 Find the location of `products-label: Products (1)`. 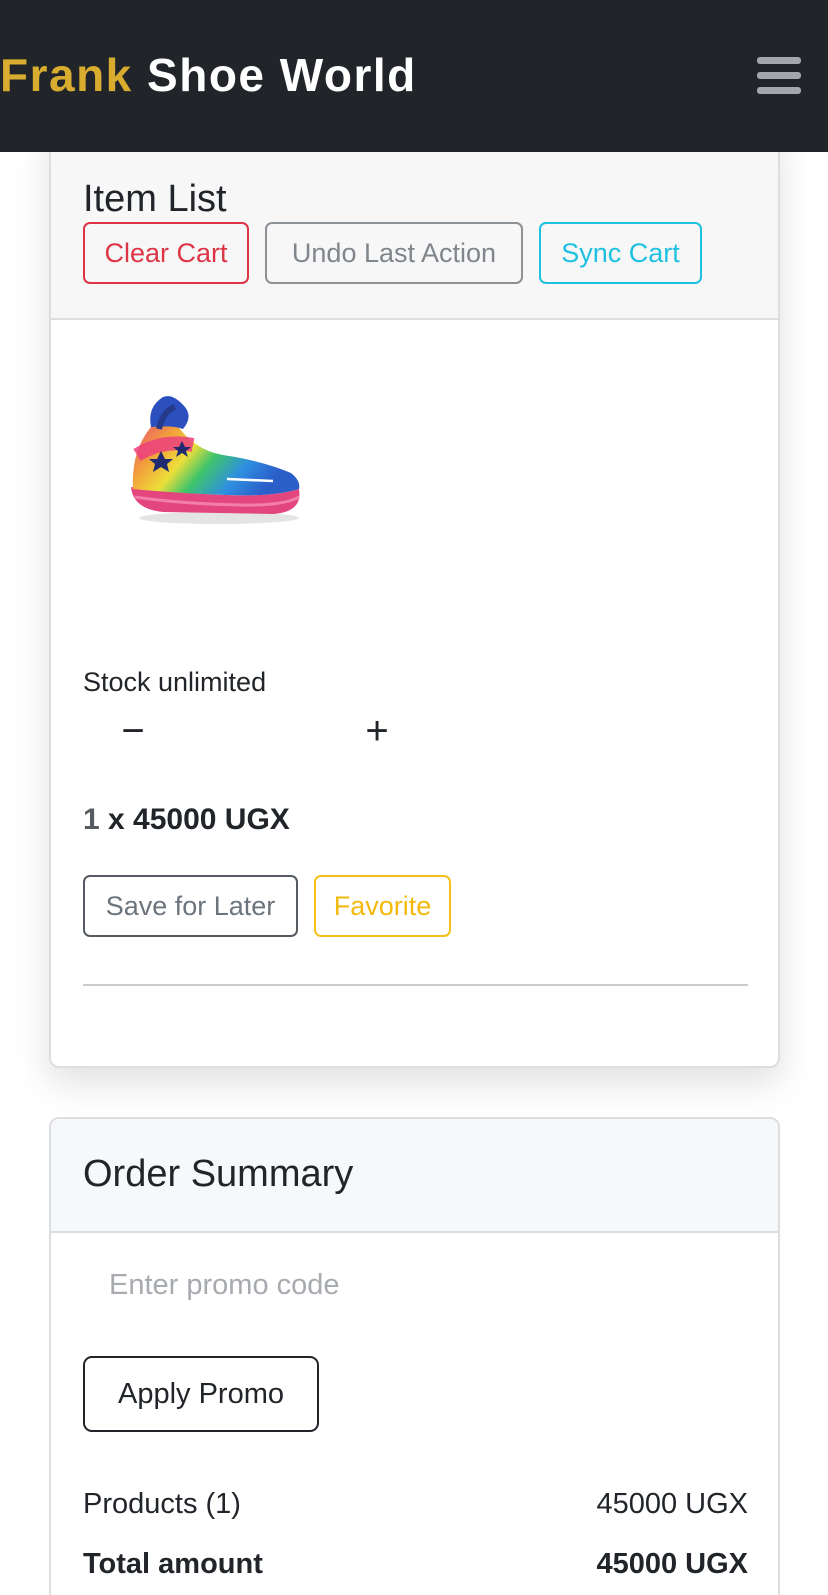

products-label: Products (1) is located at coordinates (162, 1504).